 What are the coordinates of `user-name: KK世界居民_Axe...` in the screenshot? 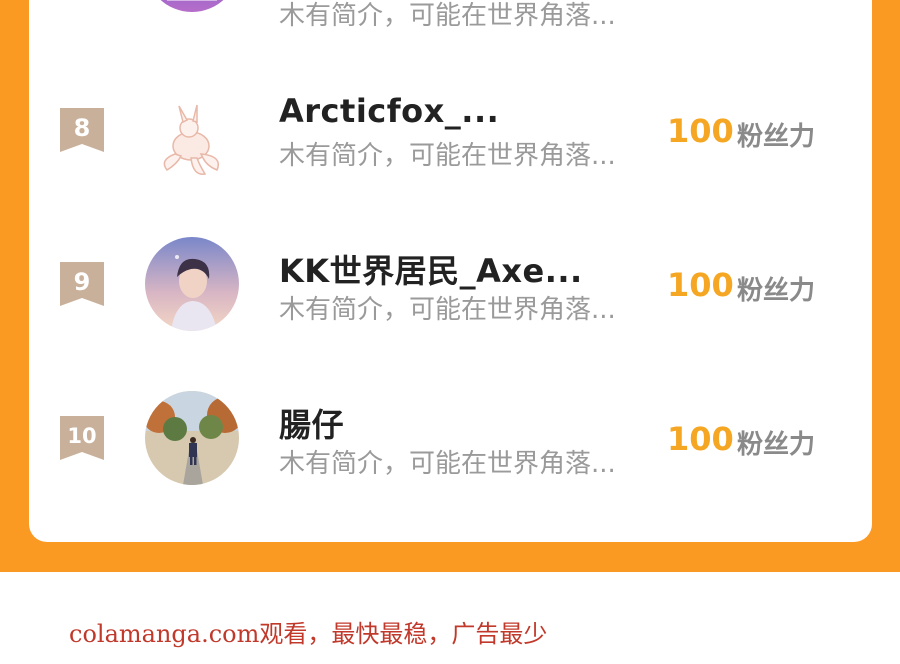 It's located at (431, 269).